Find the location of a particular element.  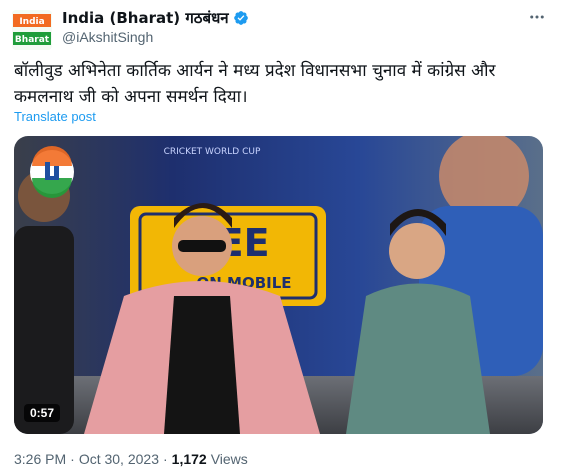

translate-post-link: Translate post is located at coordinates (55, 116).